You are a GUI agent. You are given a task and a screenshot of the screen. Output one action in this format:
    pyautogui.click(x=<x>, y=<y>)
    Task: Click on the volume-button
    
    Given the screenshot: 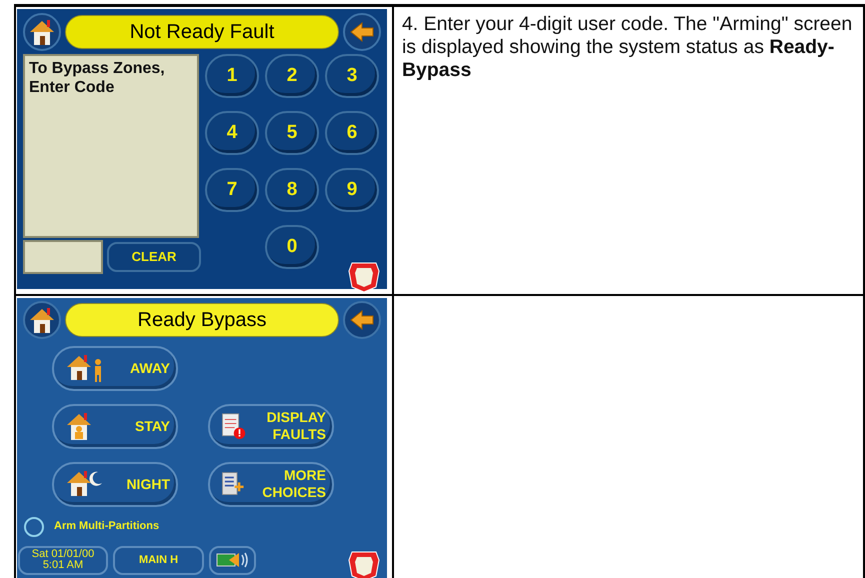 What is the action you would take?
    pyautogui.click(x=232, y=560)
    